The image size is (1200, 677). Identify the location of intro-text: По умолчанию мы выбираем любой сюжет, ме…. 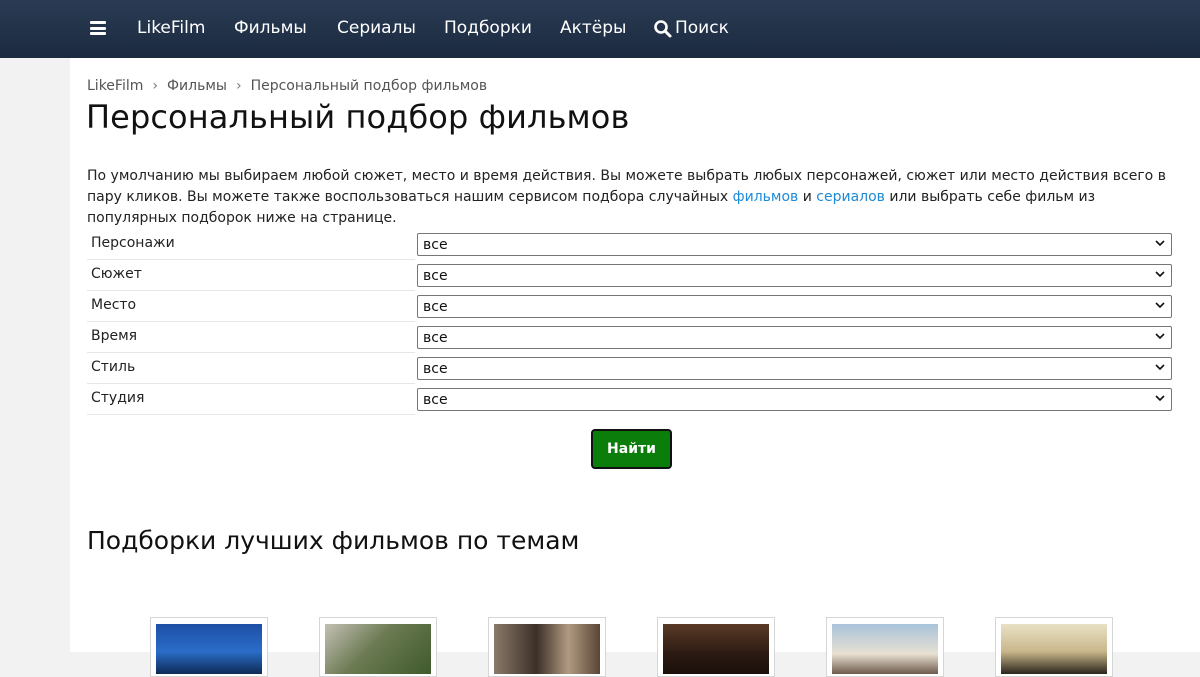
(634, 197).